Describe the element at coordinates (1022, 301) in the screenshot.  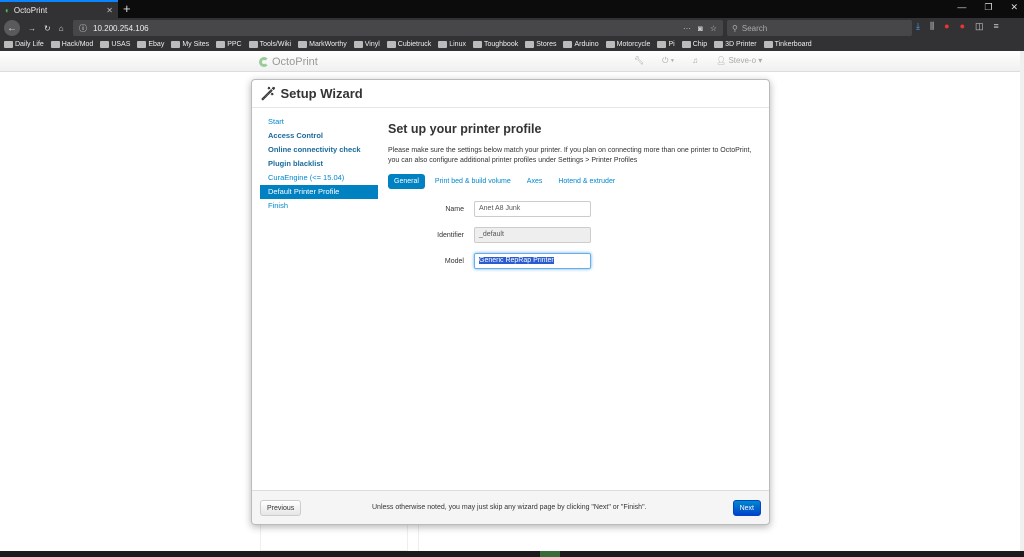
I see `page-scrollbar` at that location.